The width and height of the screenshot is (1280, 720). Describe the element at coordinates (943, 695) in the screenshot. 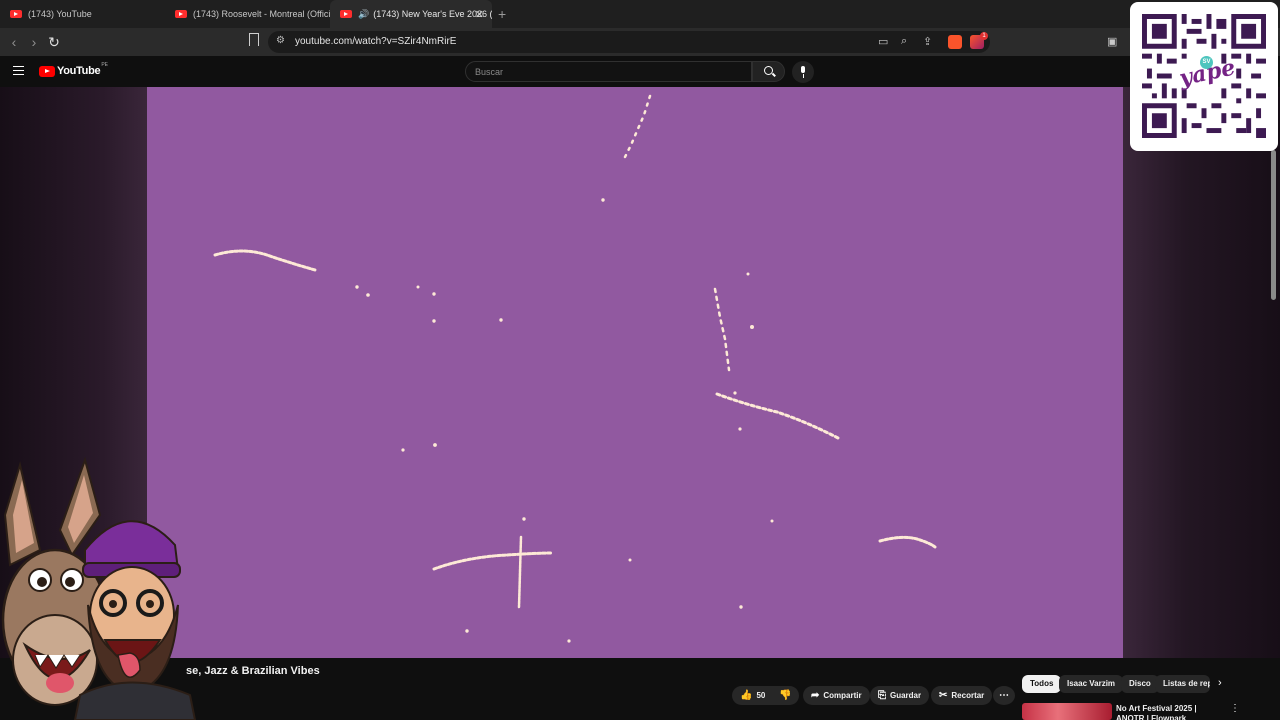

I see `scissors-icon: ✂` at that location.